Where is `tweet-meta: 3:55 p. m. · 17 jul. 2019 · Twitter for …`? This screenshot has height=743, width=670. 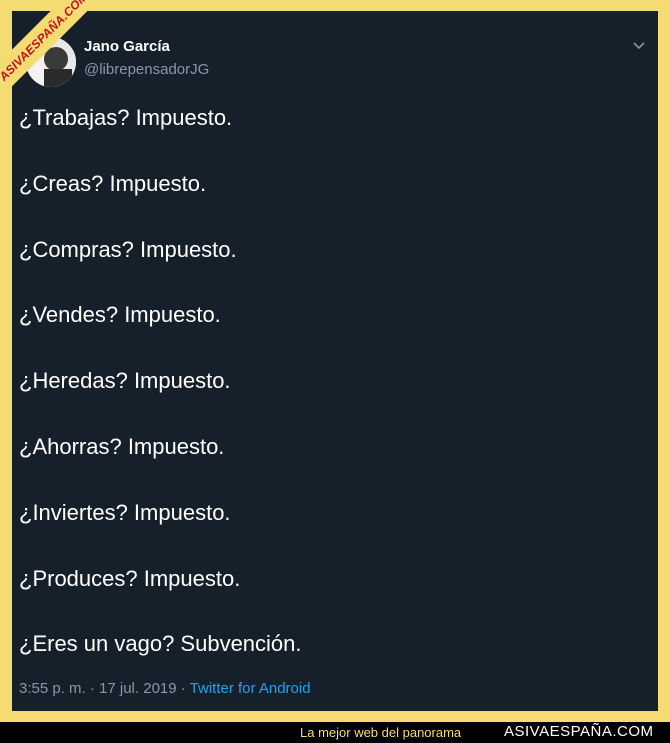
tweet-meta: 3:55 p. m. · 17 jul. 2019 · Twitter for … is located at coordinates (165, 688).